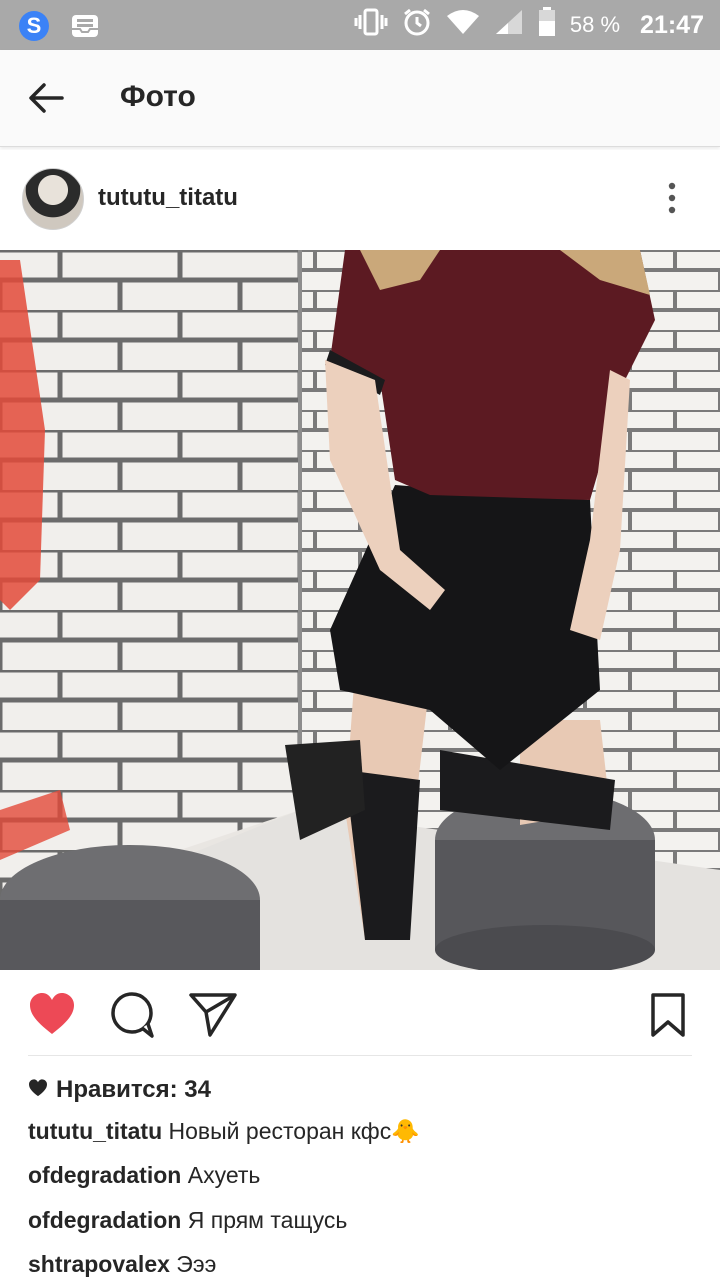 This screenshot has width=720, height=1280. Describe the element at coordinates (668, 1017) in the screenshot. I see `bookmark-icon` at that location.